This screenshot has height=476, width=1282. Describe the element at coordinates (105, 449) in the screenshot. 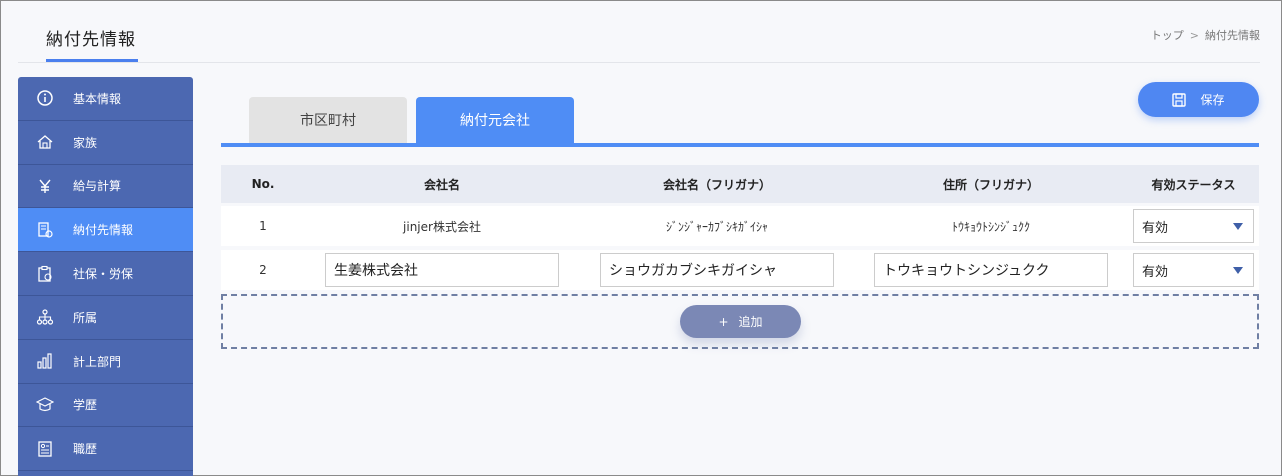

I see `sidebar-item-work-history: 職歴` at that location.